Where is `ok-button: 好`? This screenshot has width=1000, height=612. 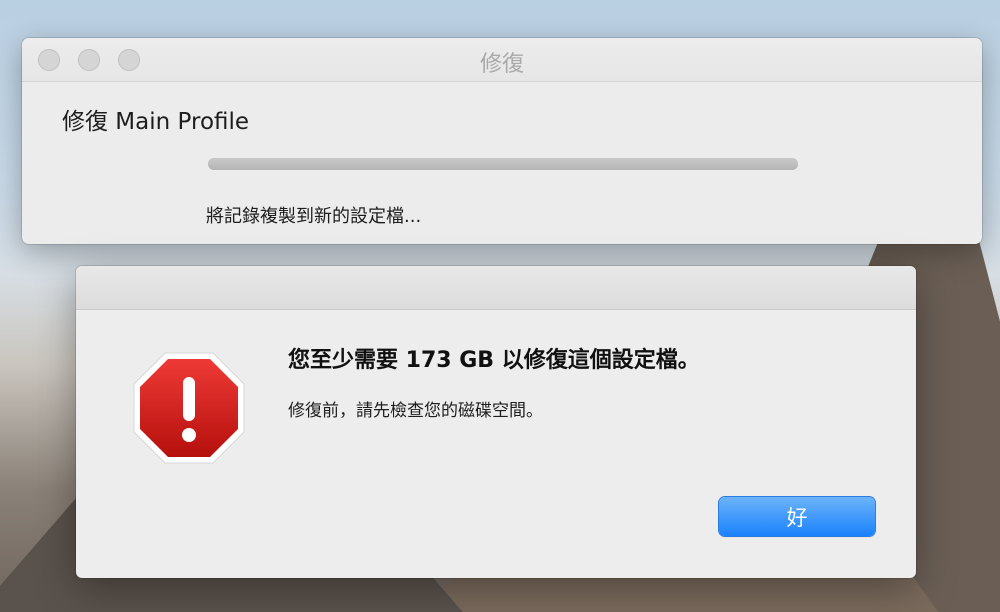 ok-button: 好 is located at coordinates (797, 516).